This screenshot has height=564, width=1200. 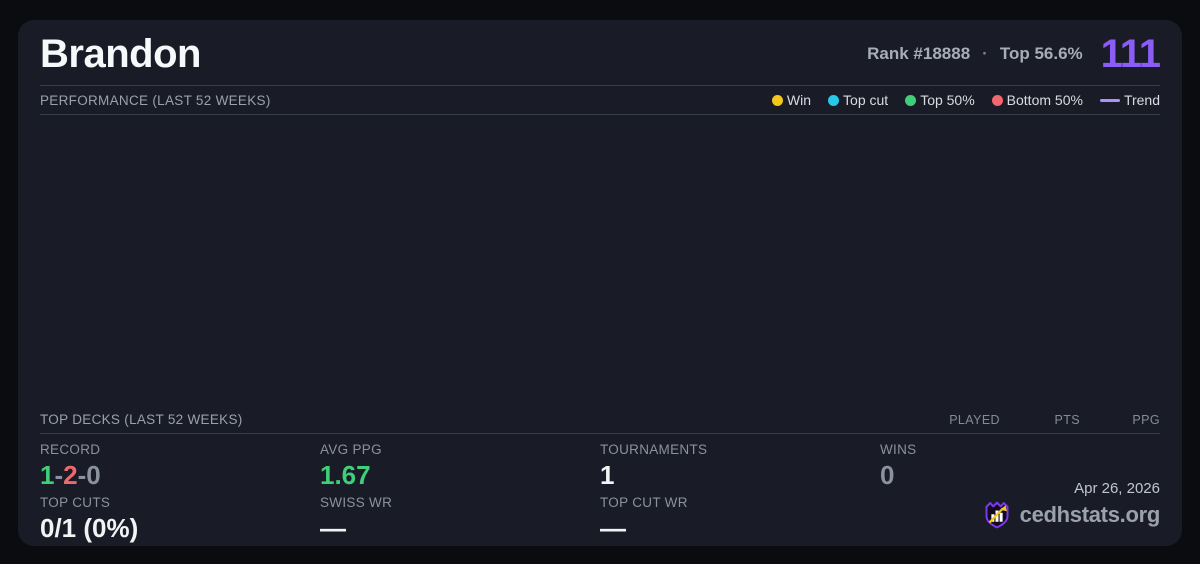 What do you see at coordinates (866, 100) in the screenshot?
I see `legend-label: Top cut` at bounding box center [866, 100].